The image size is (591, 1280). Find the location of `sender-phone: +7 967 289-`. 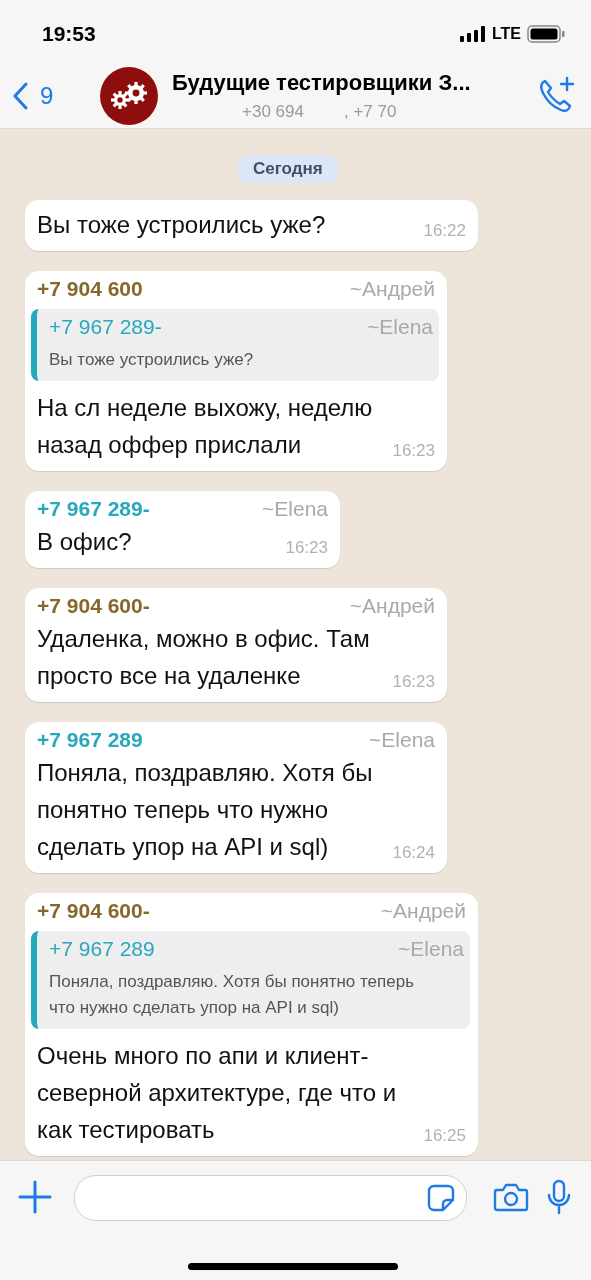

sender-phone: +7 967 289- is located at coordinates (93, 509).